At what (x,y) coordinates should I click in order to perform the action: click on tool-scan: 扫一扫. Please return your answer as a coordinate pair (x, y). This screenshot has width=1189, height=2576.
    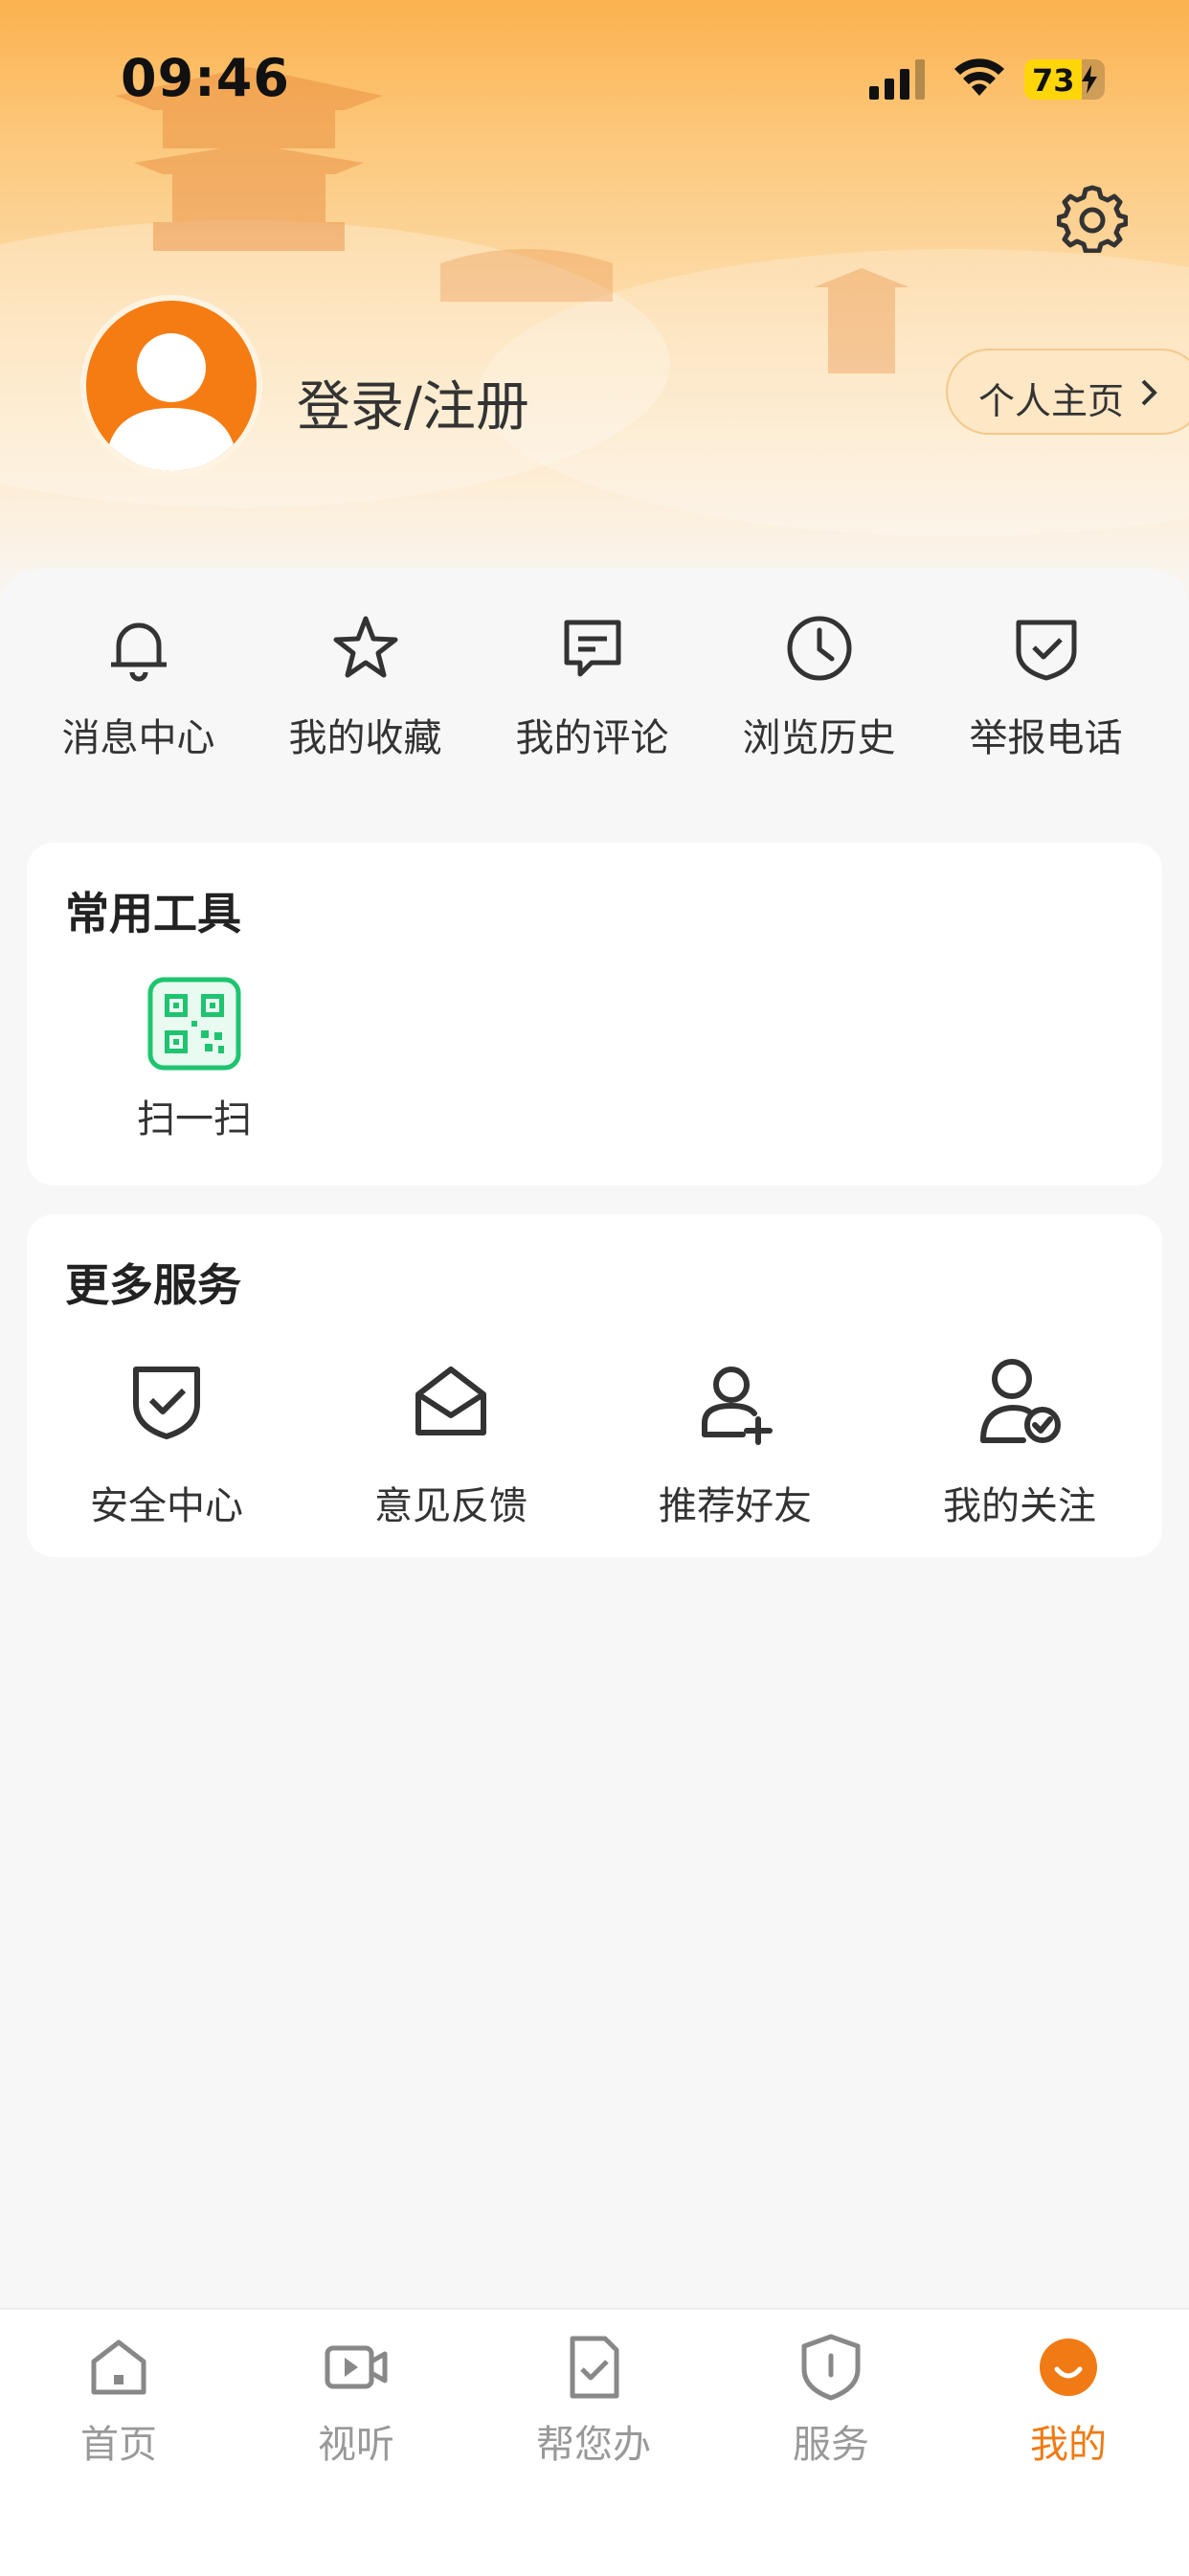
    Looking at the image, I should click on (194, 1060).